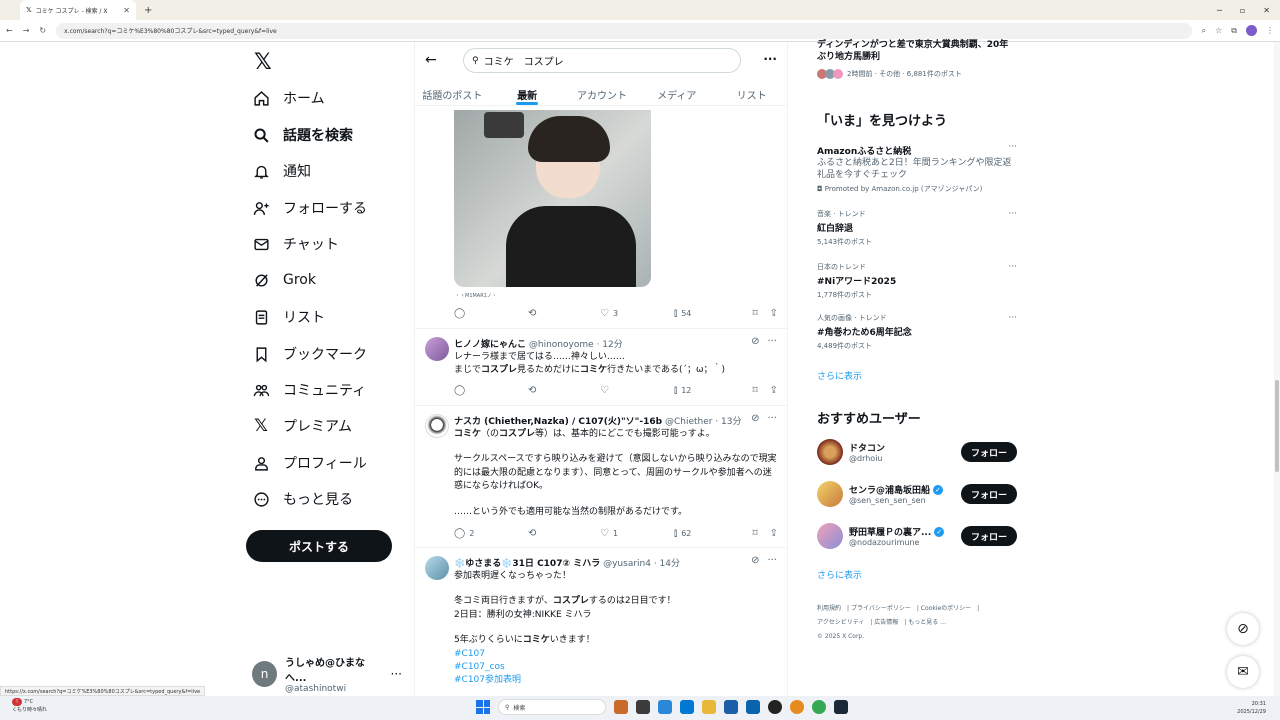 This screenshot has height=720, width=1280. I want to click on menu-icon: ⋮, so click(1270, 30).